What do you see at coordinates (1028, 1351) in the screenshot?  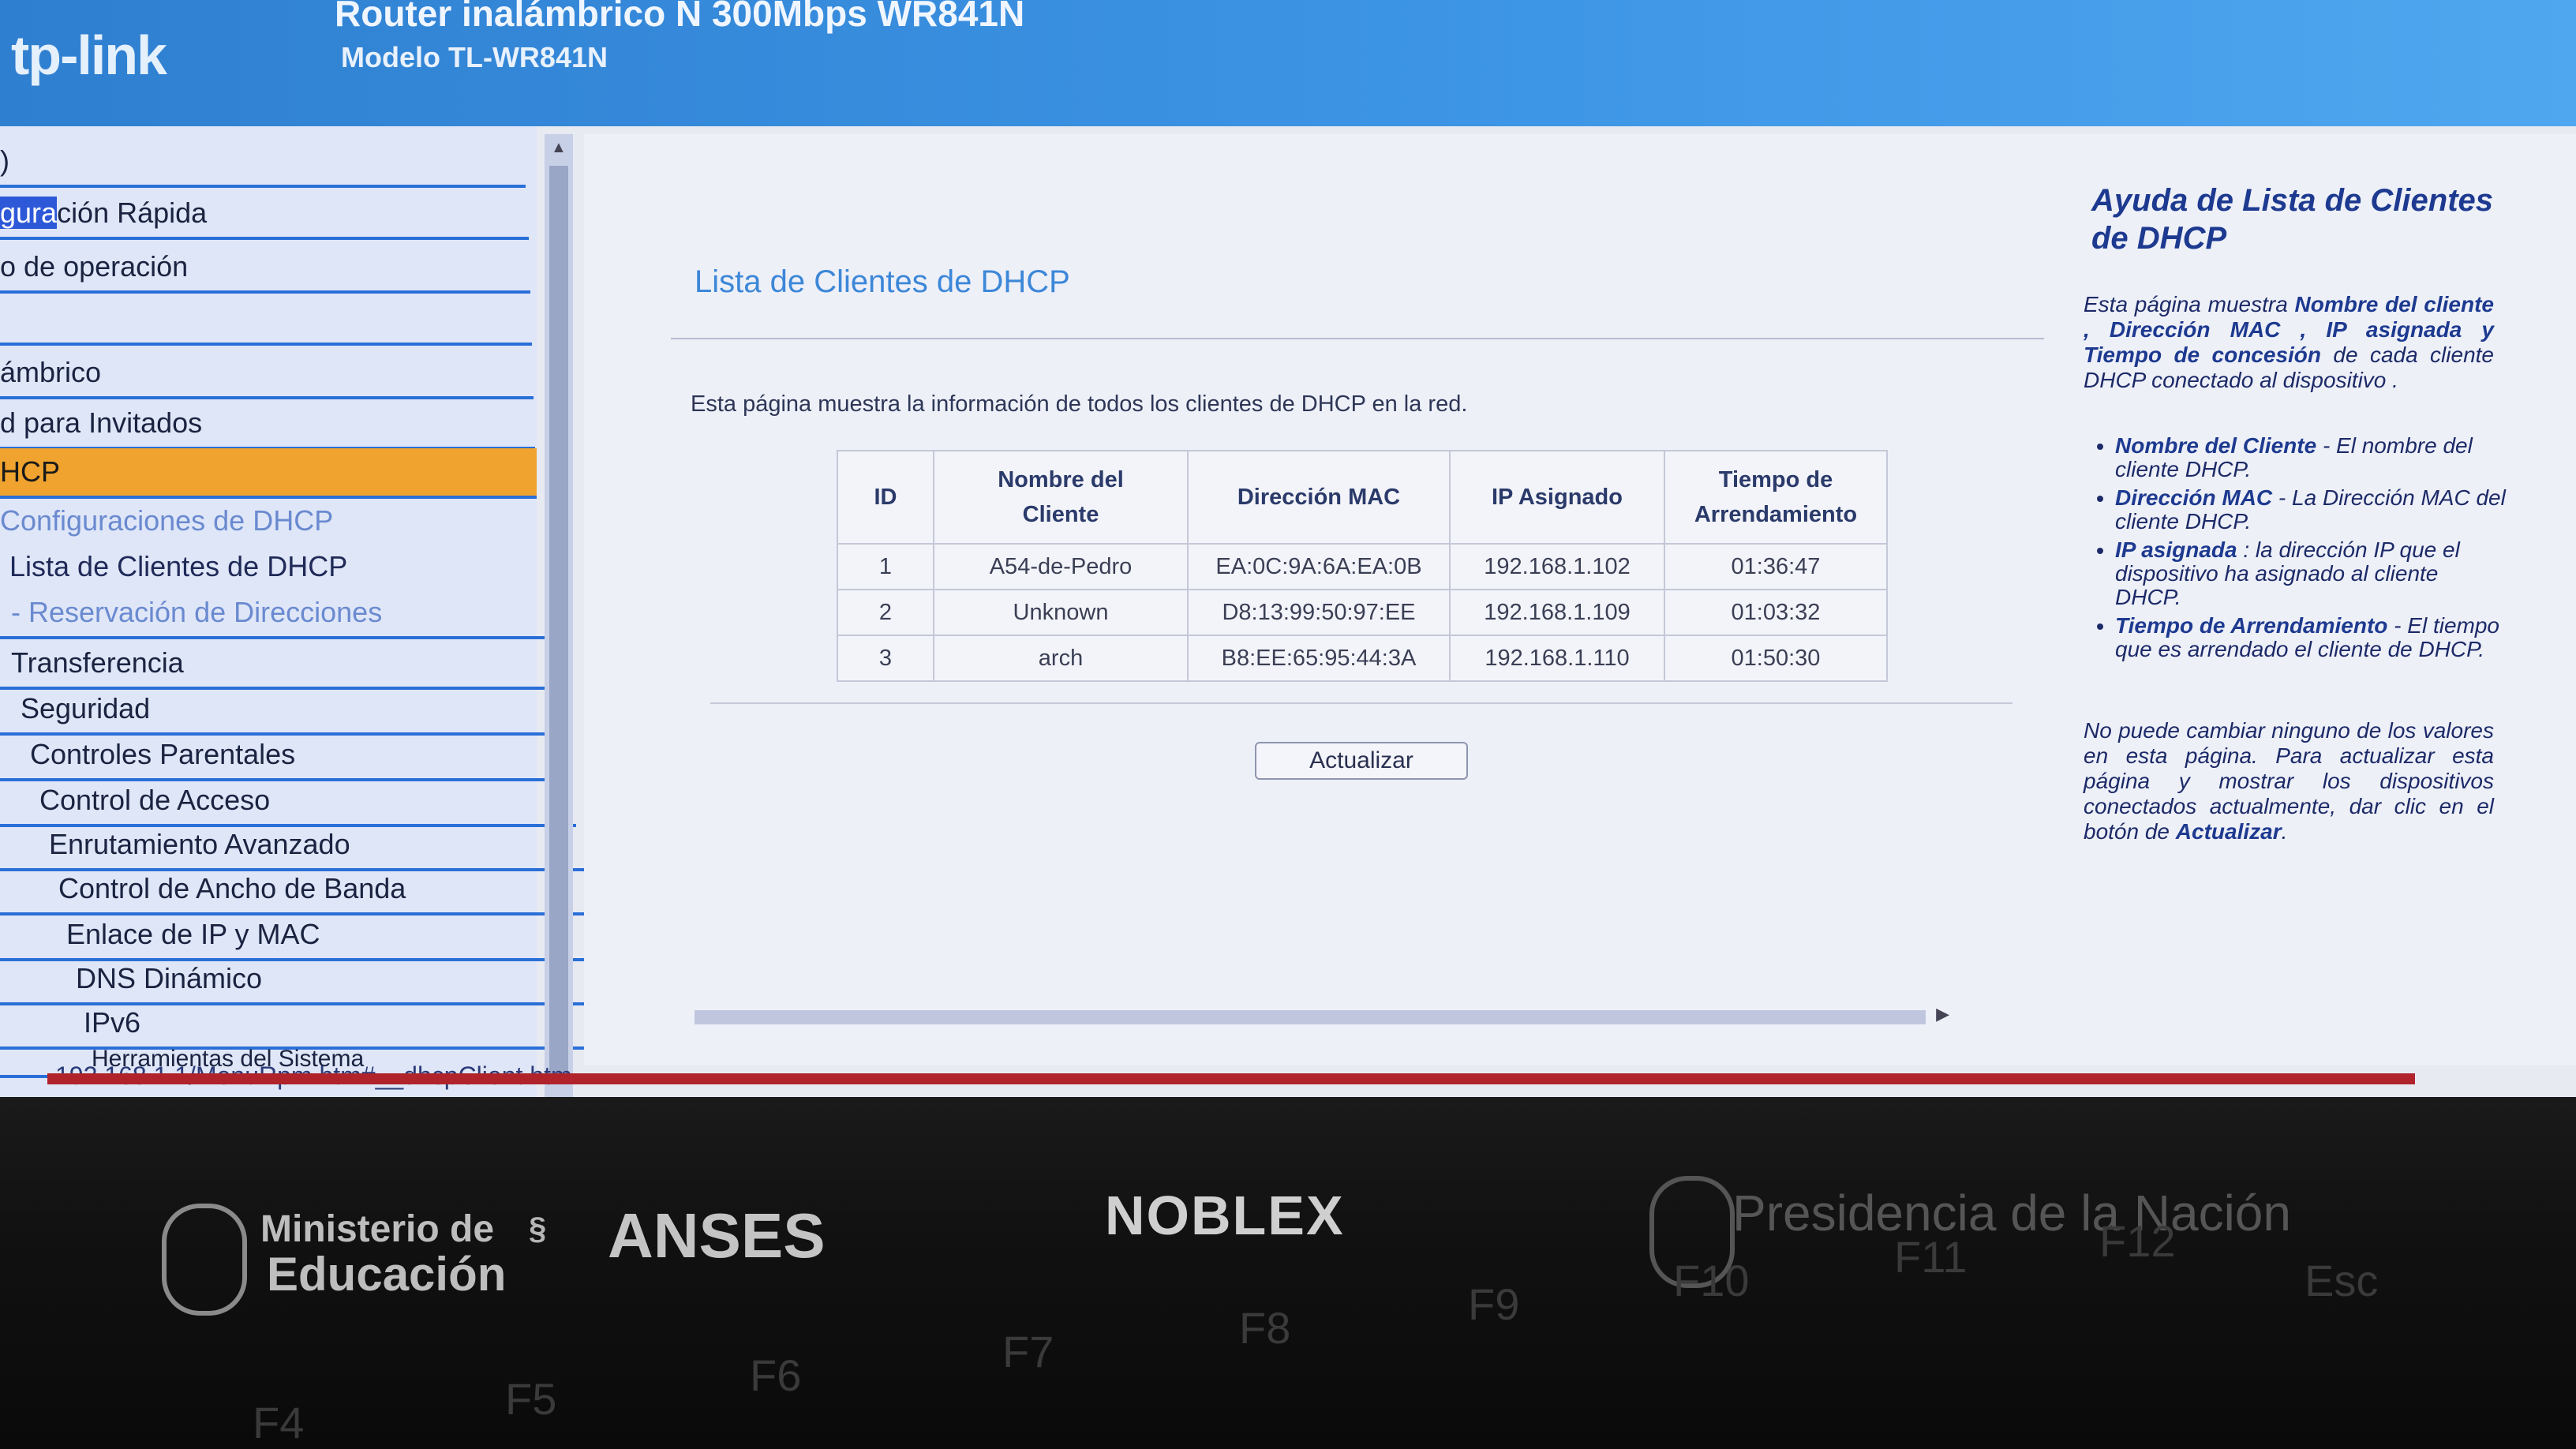 I see `key-f7: F7` at bounding box center [1028, 1351].